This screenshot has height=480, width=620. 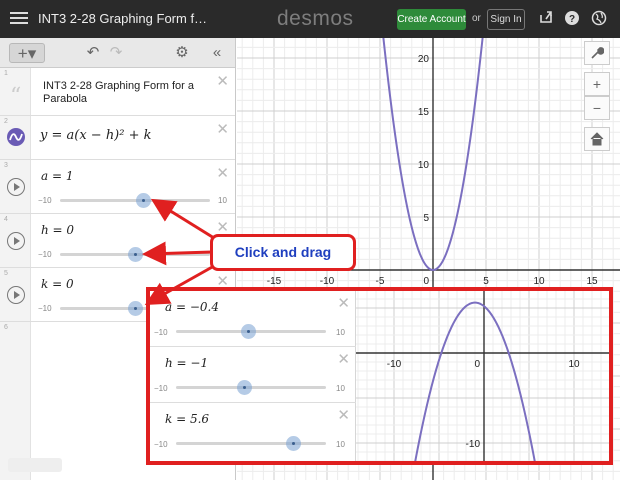 What do you see at coordinates (597, 53) in the screenshot?
I see `wrench-icon` at bounding box center [597, 53].